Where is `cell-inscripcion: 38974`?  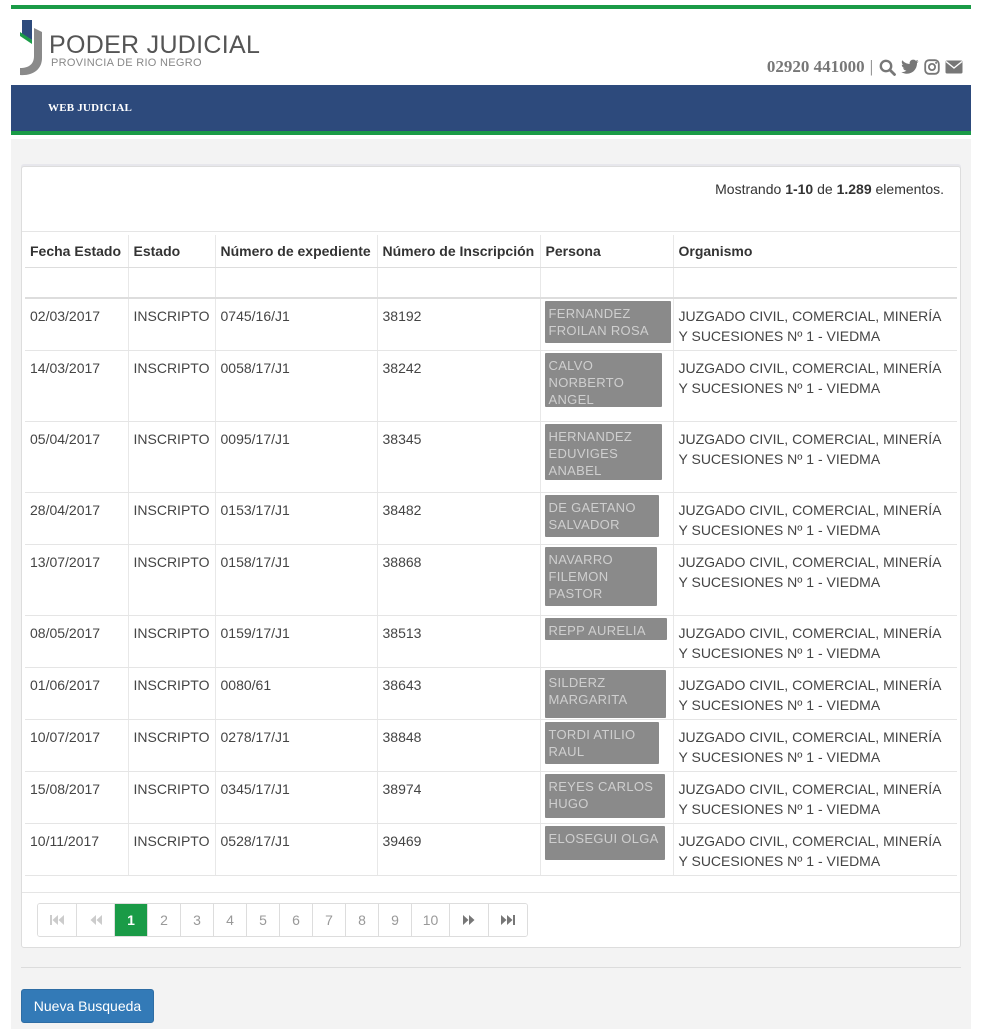 cell-inscripcion: 38974 is located at coordinates (458, 797).